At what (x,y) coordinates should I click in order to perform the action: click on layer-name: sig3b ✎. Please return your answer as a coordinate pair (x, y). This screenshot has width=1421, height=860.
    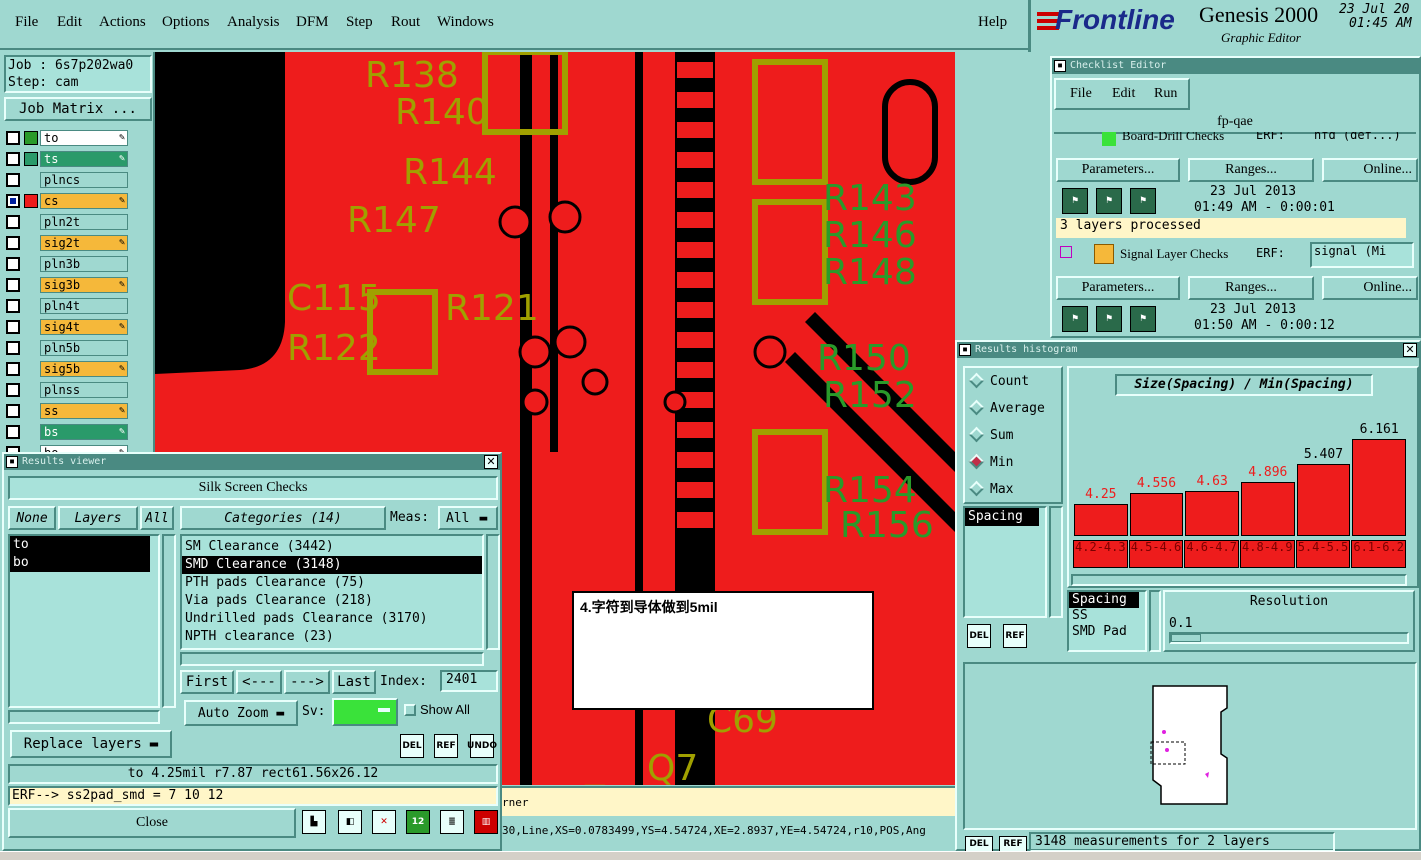
    Looking at the image, I should click on (84, 285).